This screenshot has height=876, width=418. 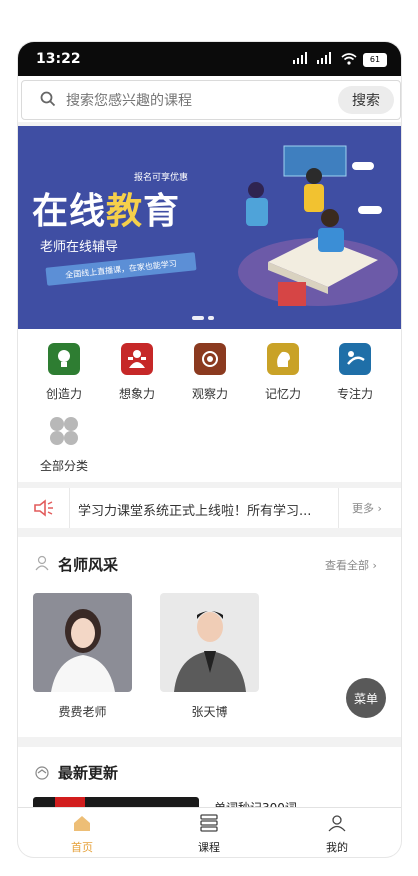 What do you see at coordinates (283, 359) in the screenshot?
I see `head-icon` at bounding box center [283, 359].